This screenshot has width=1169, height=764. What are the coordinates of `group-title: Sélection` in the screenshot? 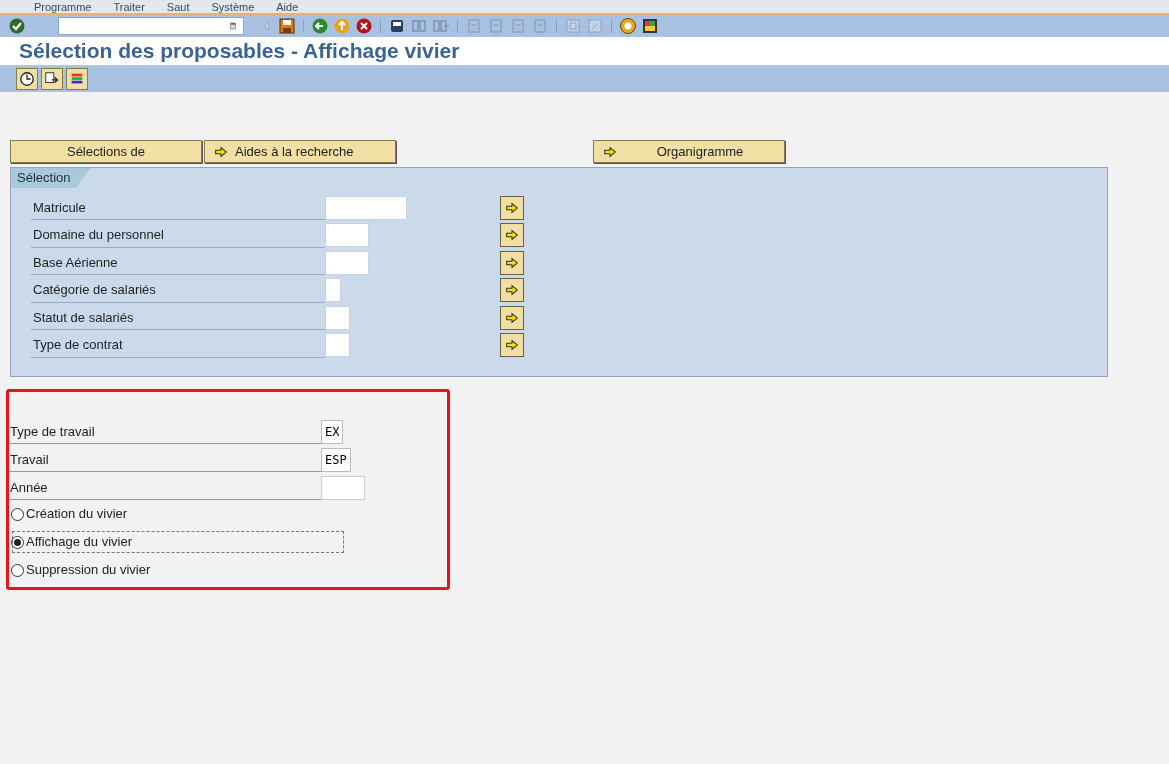 It's located at (44, 178).